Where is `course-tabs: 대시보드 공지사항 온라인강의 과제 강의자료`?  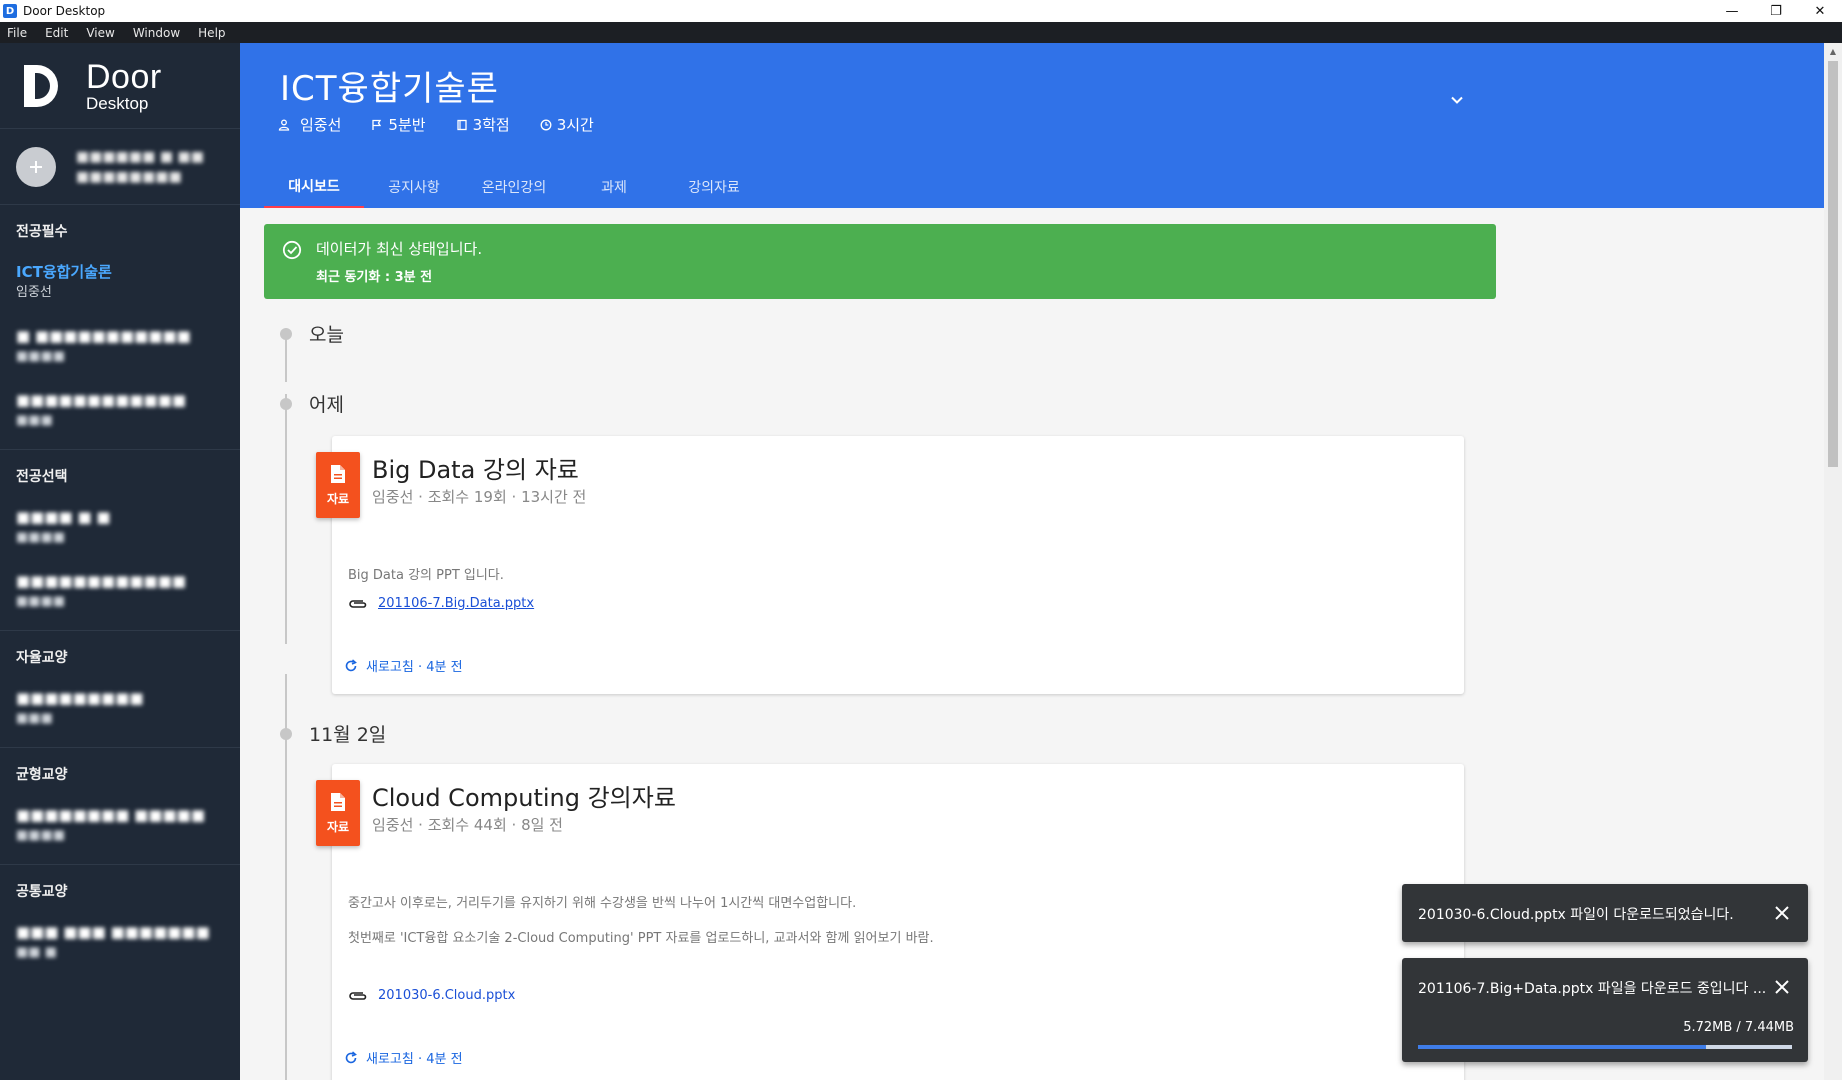 course-tabs: 대시보드 공지사항 온라인강의 과제 강의자료 is located at coordinates (514, 186).